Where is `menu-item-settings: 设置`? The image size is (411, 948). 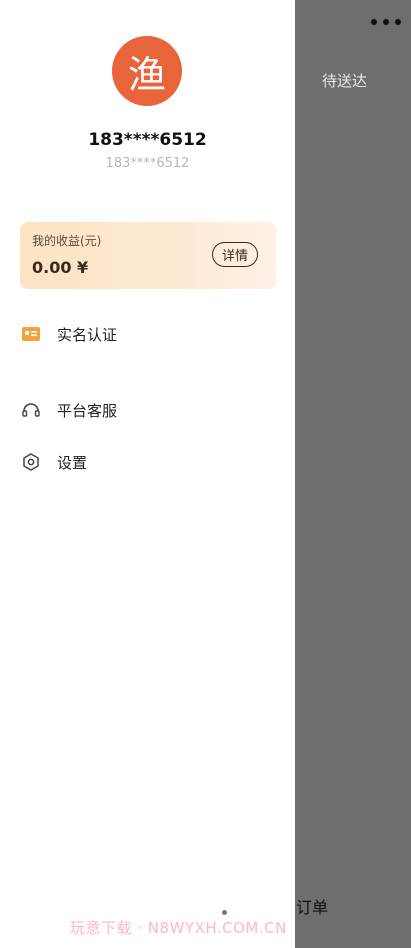
menu-item-settings: 设置 is located at coordinates (147, 462).